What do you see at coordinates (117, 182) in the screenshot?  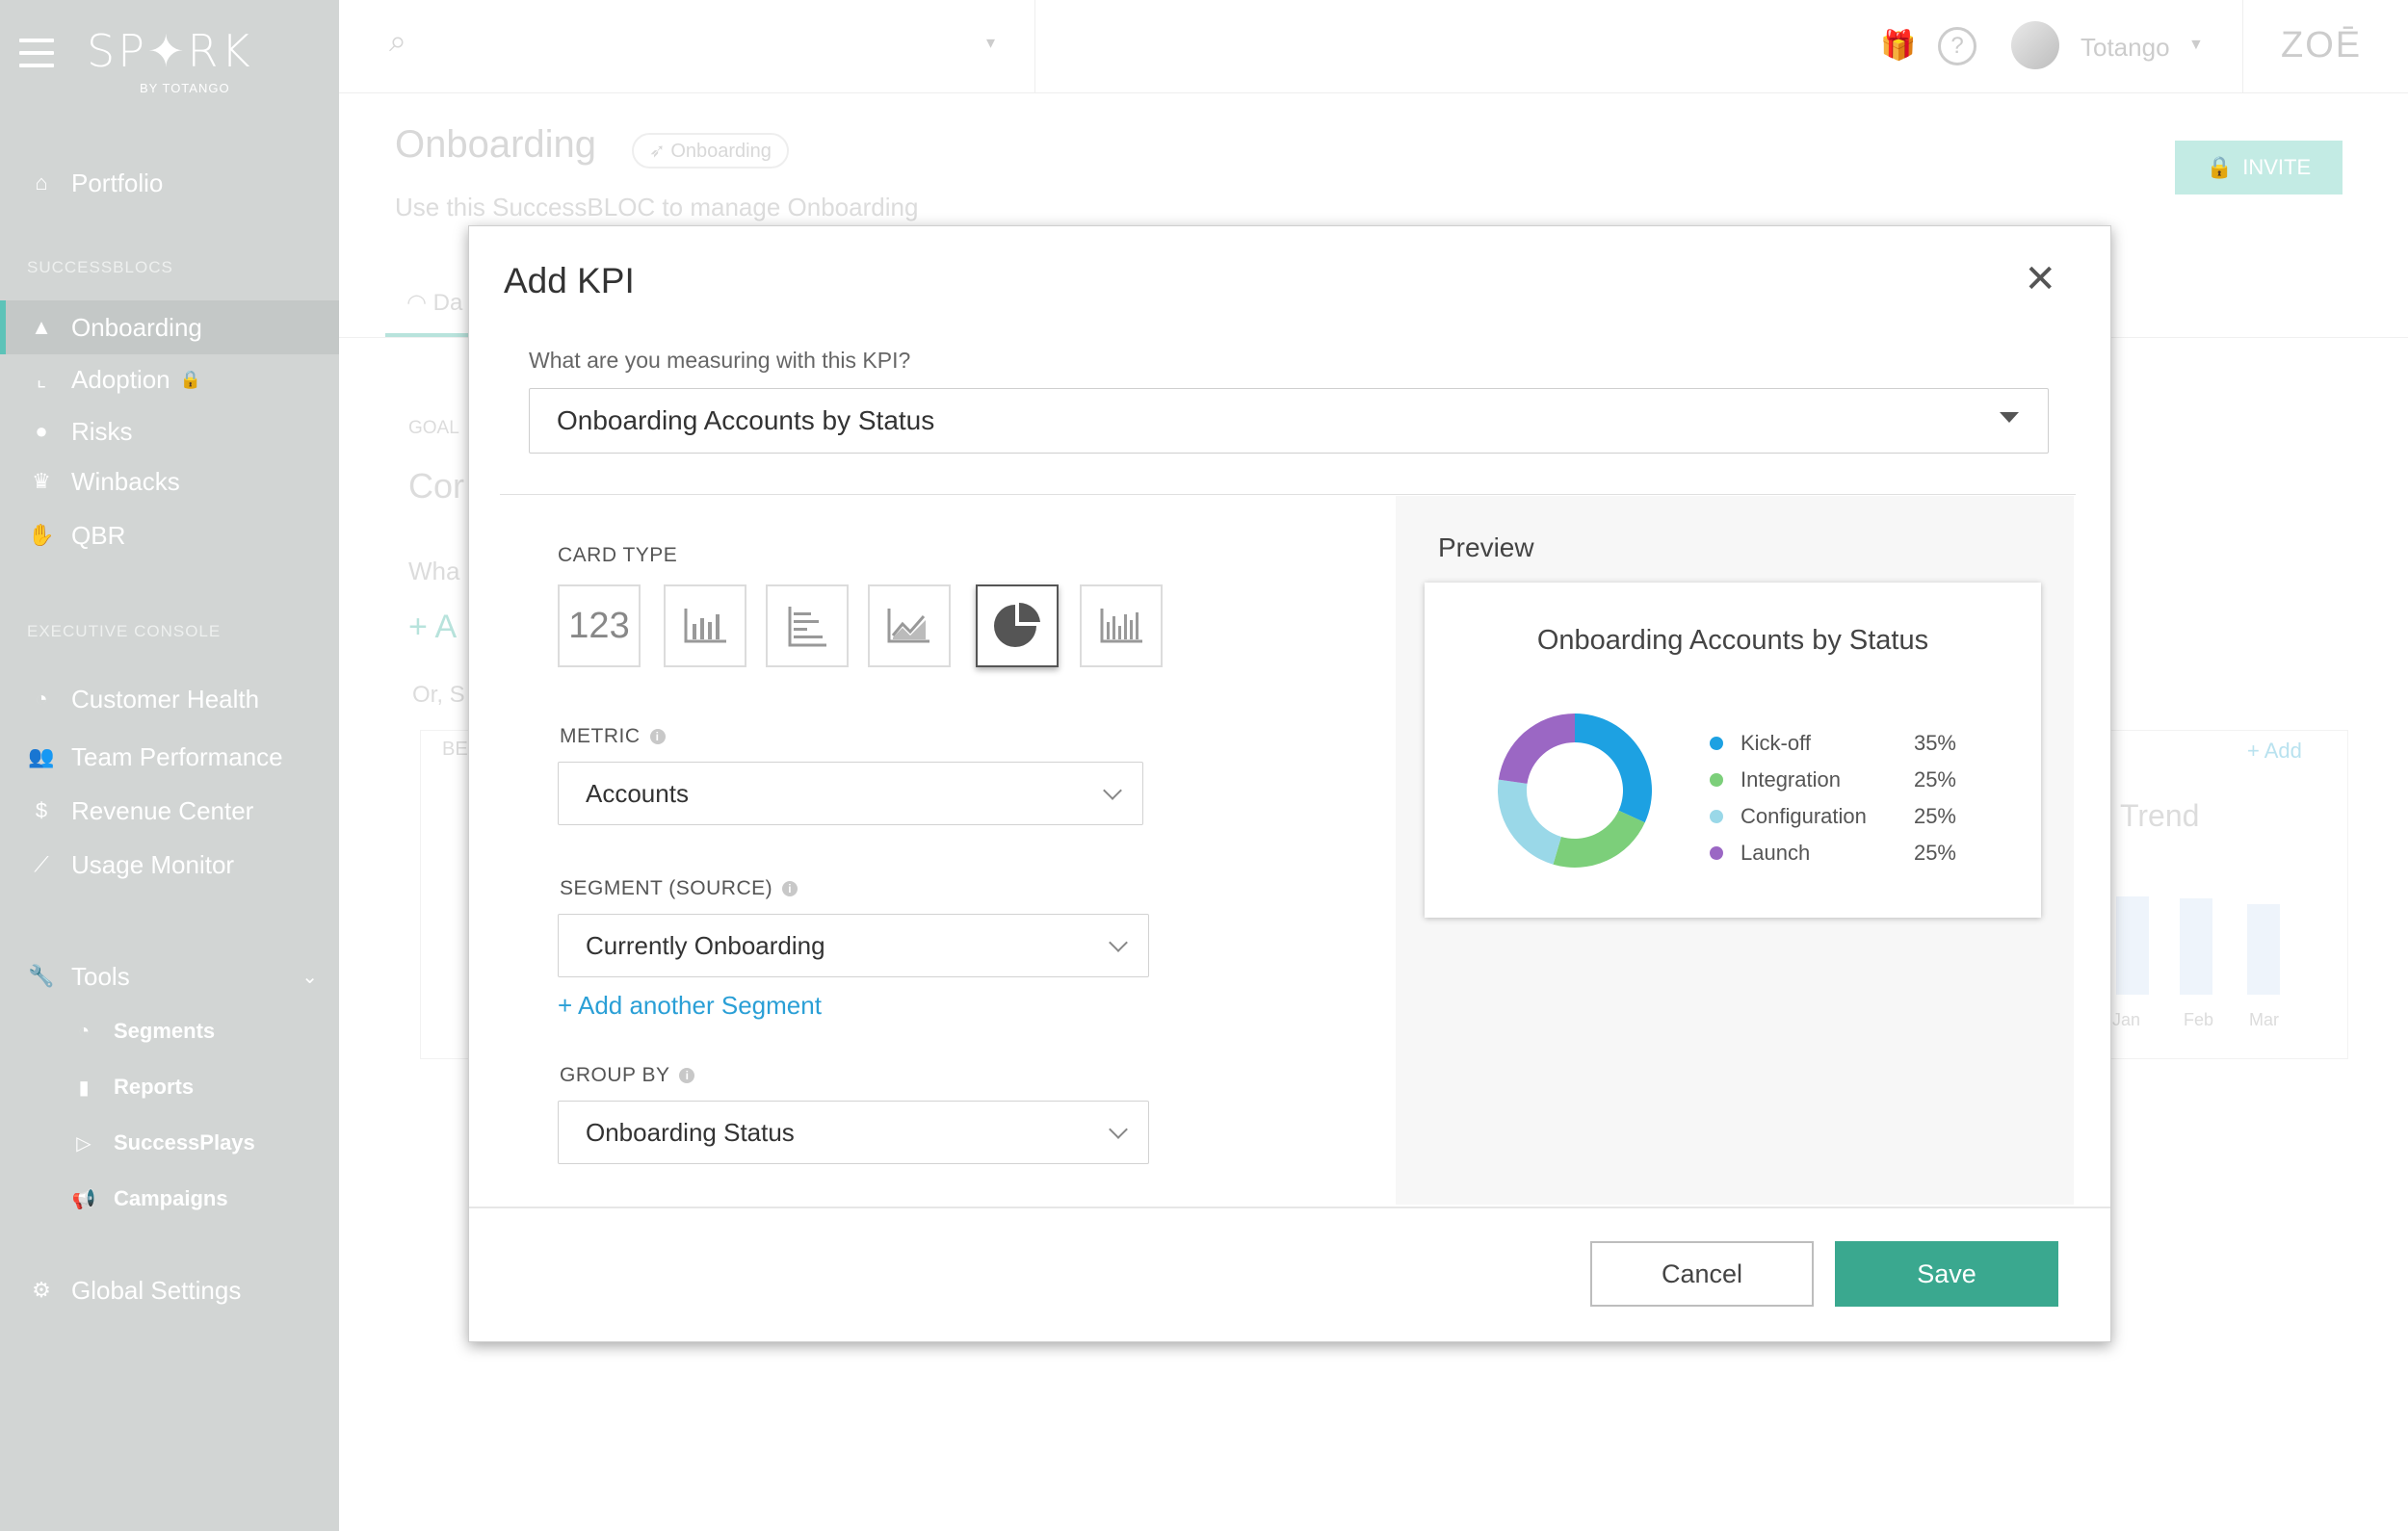 I see `sidebar-item-label: Portfolio` at bounding box center [117, 182].